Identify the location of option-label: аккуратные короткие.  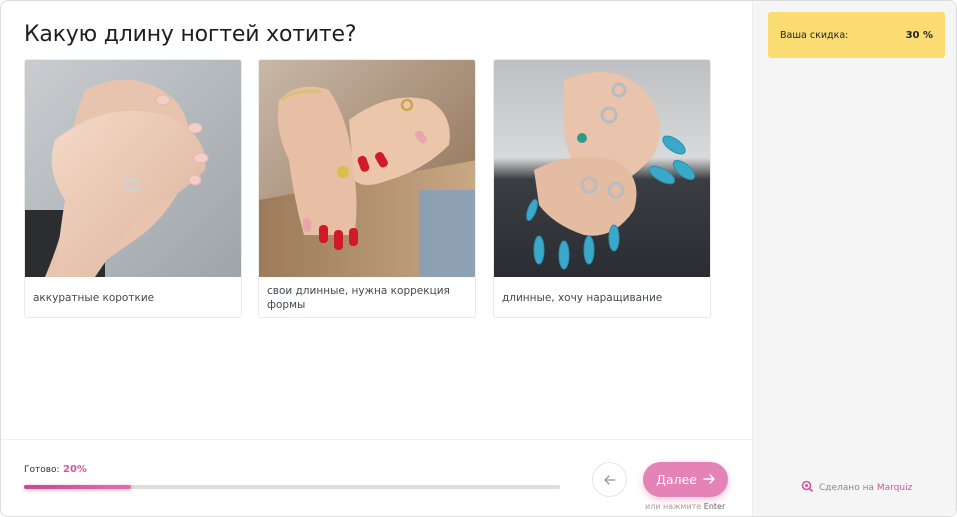
(94, 297).